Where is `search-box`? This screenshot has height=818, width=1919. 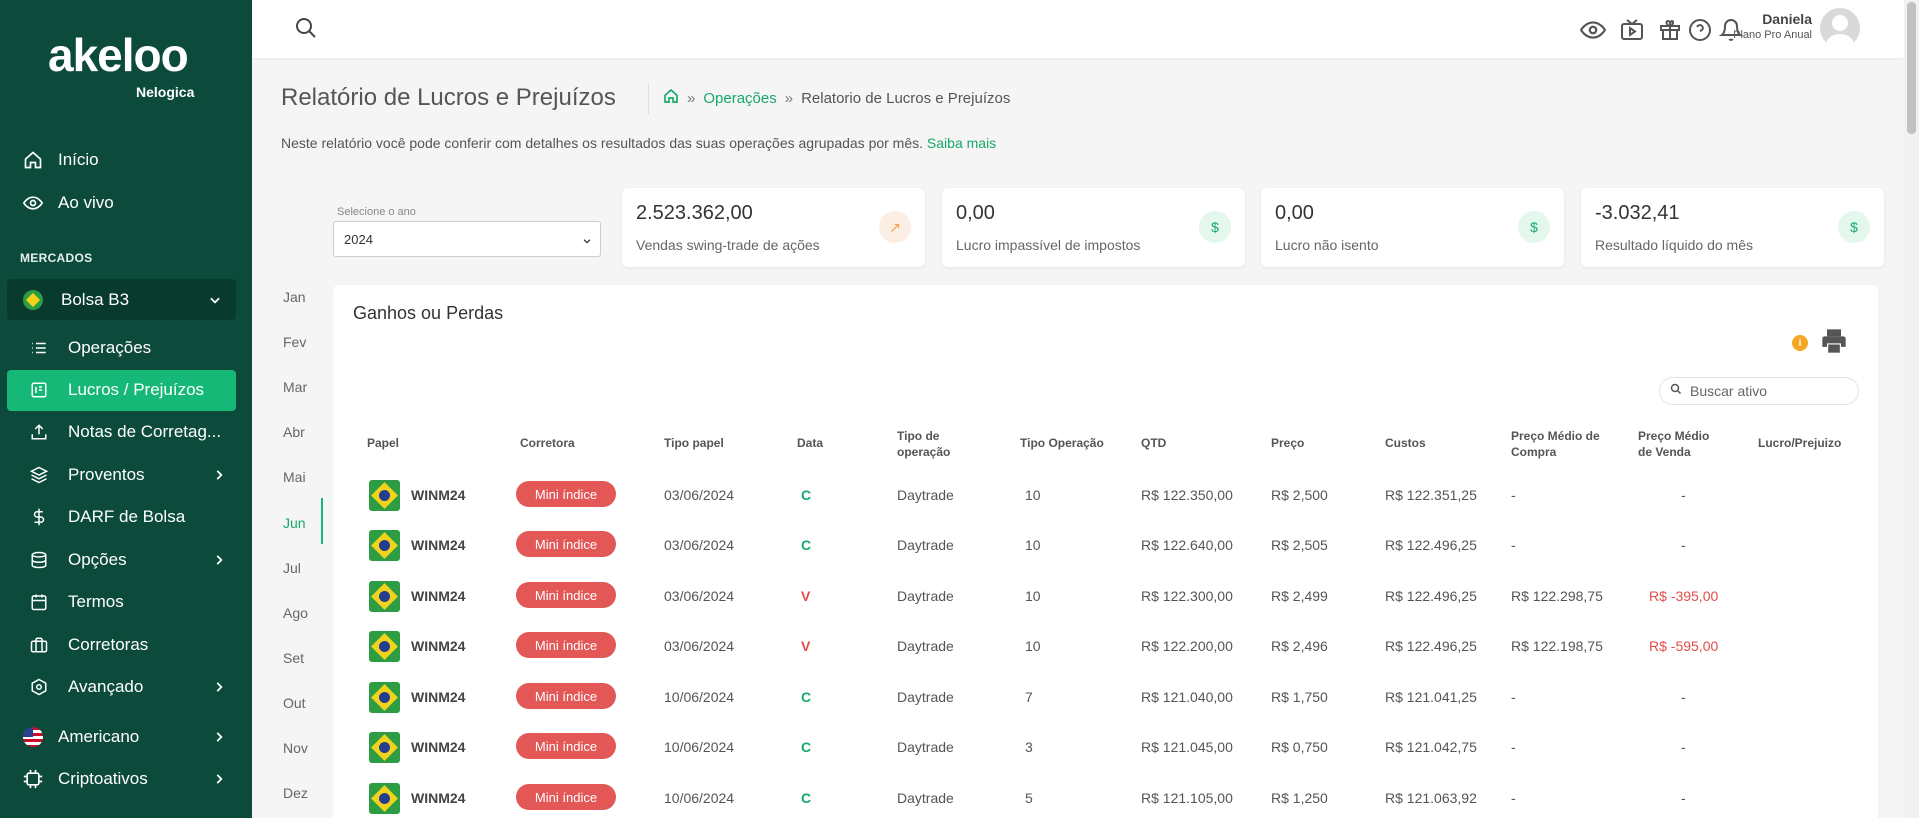 search-box is located at coordinates (1759, 391).